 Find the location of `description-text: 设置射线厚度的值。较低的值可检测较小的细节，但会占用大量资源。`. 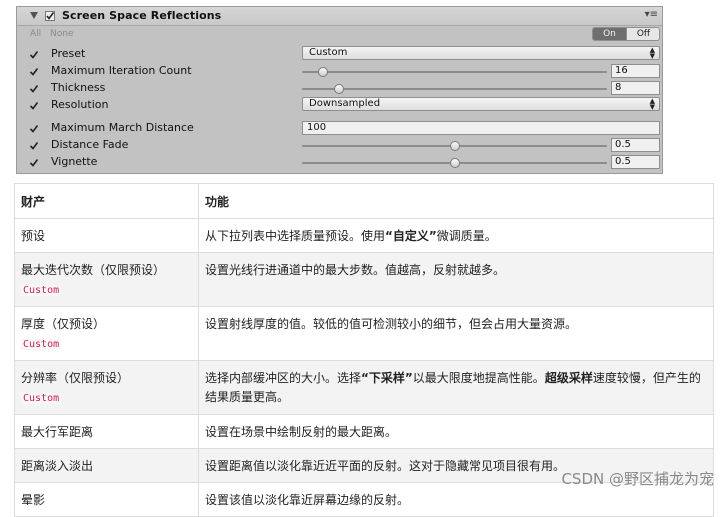

description-text: 设置射线厚度的值。较低的值可检测较小的细节，但会占用大量资源。 is located at coordinates (391, 324).